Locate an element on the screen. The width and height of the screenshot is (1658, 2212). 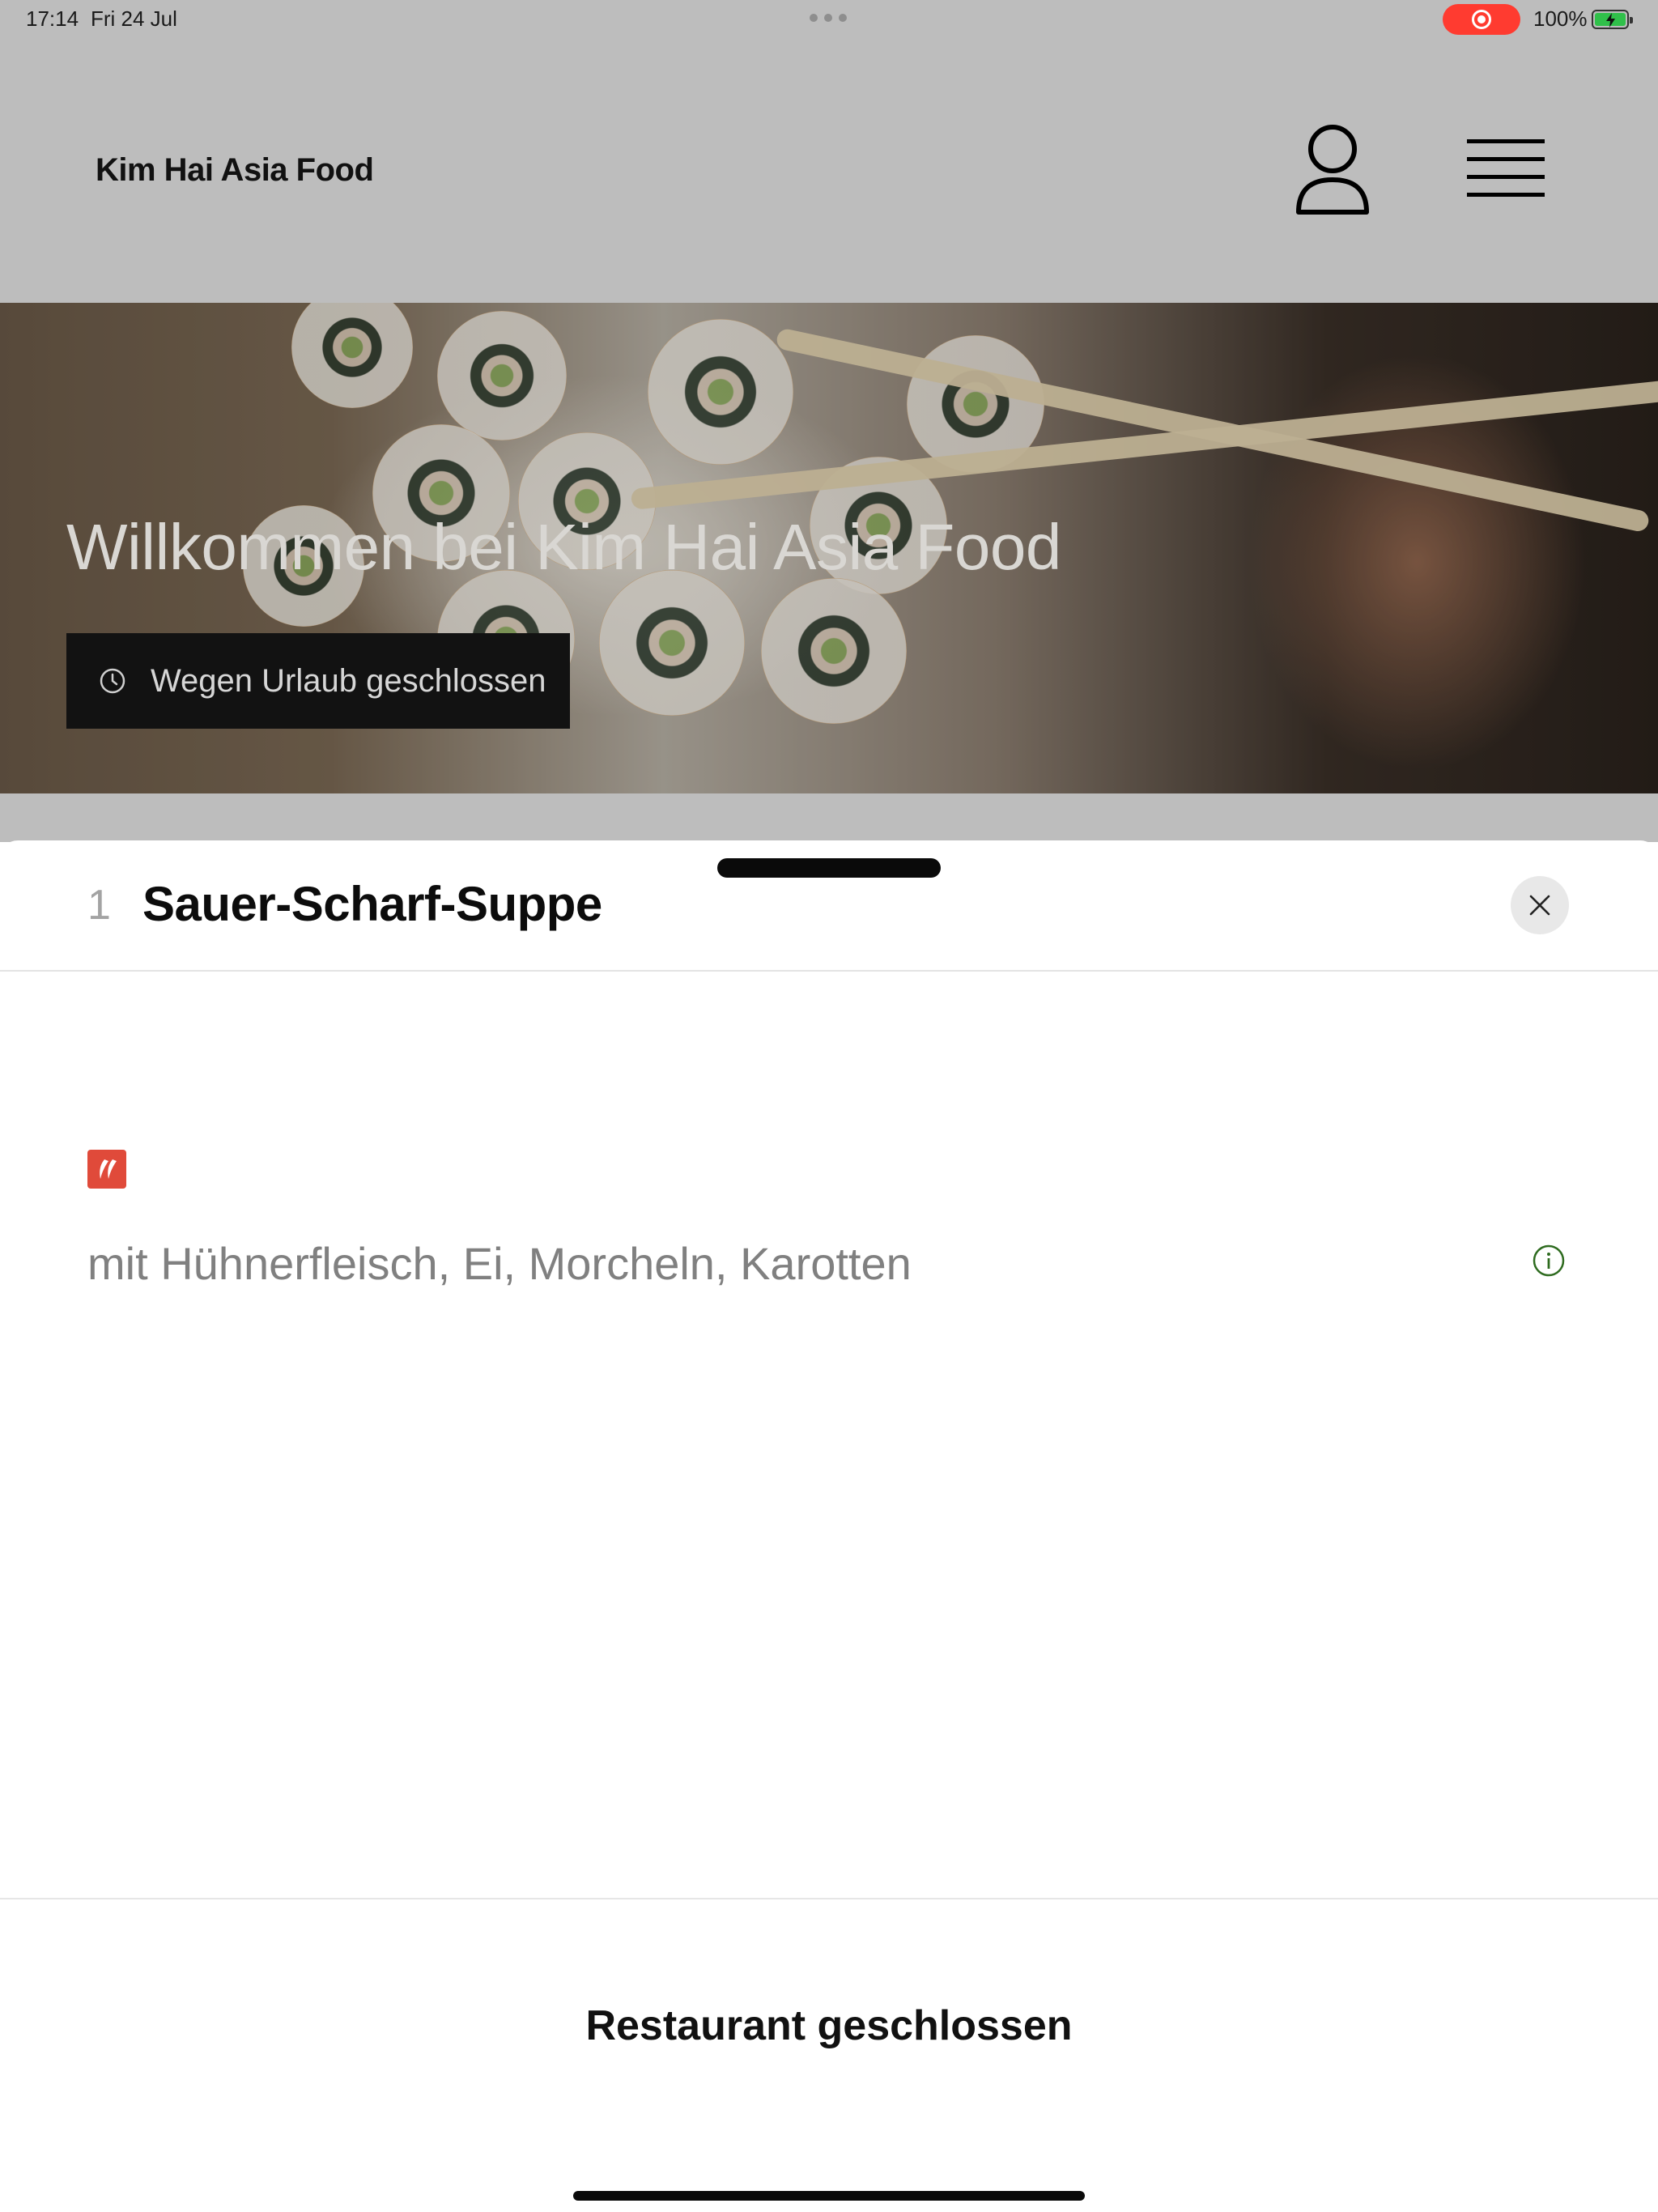
status-badge-label: Wegen Urlaub geschlossen is located at coordinates (348, 681).